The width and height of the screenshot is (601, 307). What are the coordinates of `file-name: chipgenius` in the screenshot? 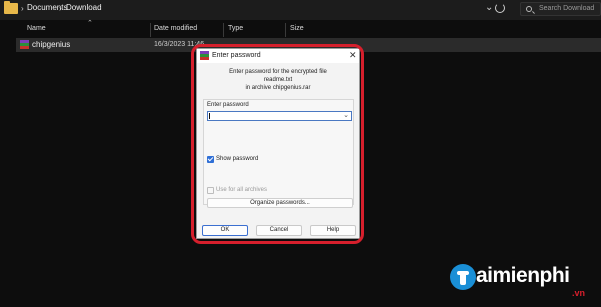 It's located at (51, 44).